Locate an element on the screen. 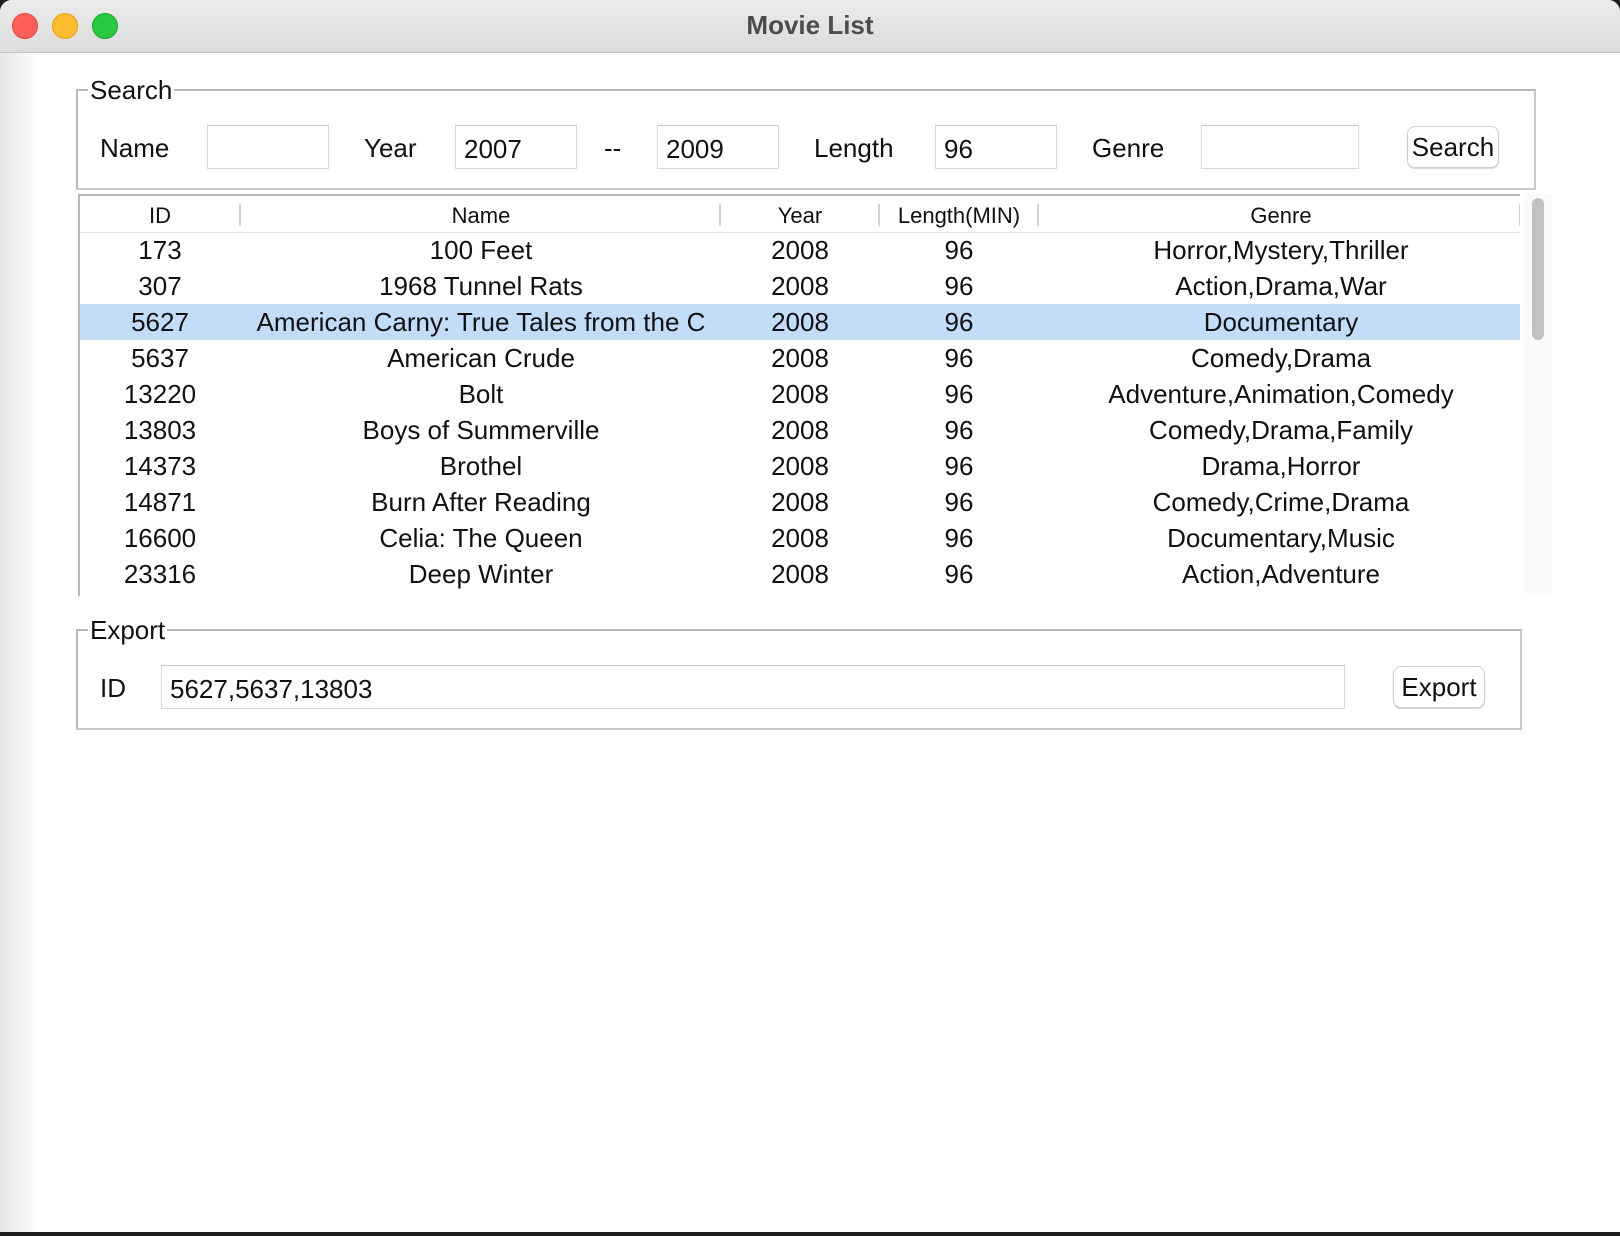  cell-id: 14373 is located at coordinates (160, 466).